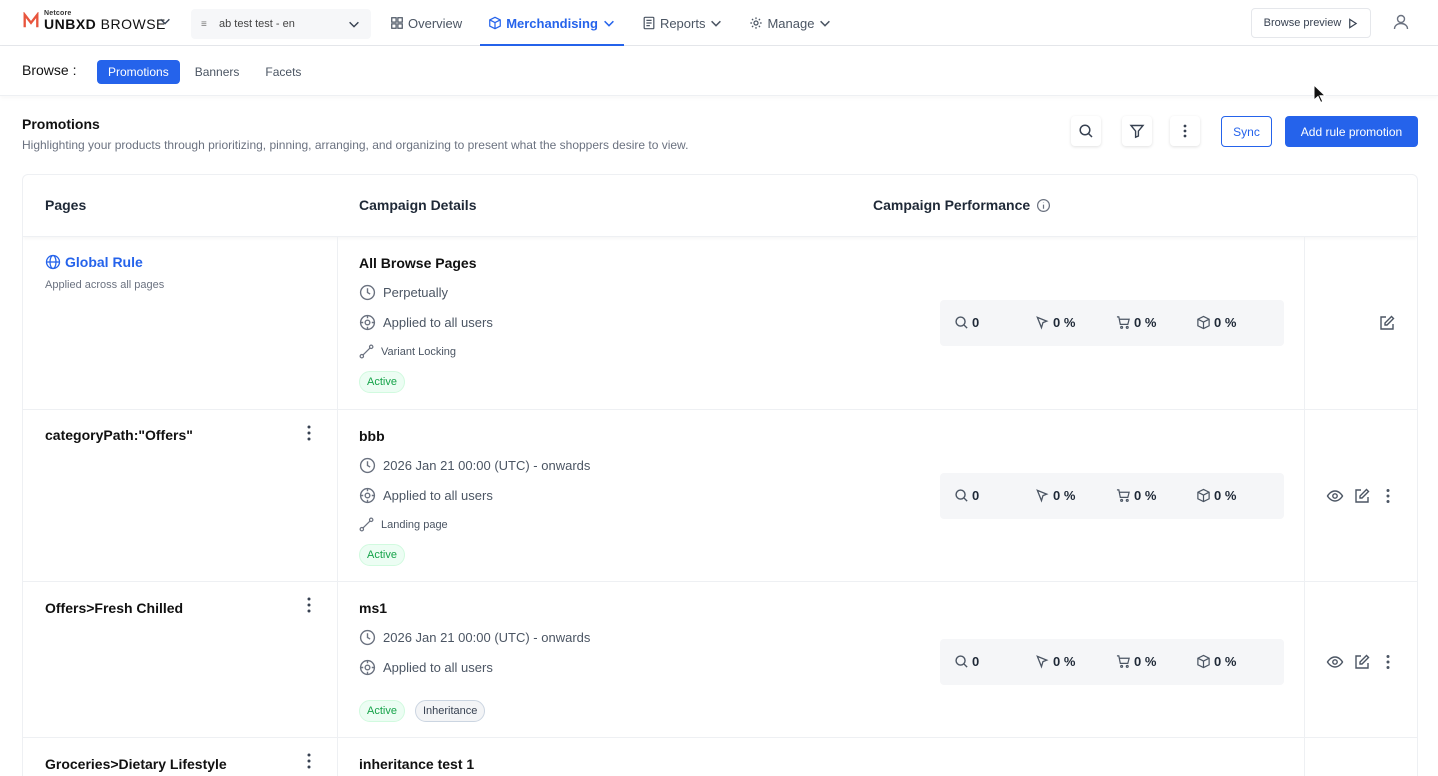 This screenshot has height=776, width=1438. What do you see at coordinates (1353, 23) in the screenshot?
I see `play-icon` at bounding box center [1353, 23].